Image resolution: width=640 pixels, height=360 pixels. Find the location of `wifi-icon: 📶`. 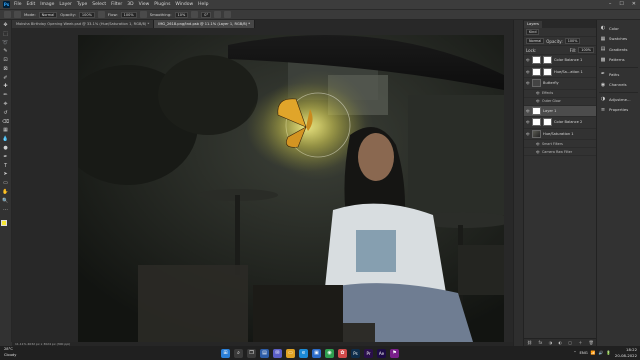

wifi-icon: 📶 is located at coordinates (593, 352).